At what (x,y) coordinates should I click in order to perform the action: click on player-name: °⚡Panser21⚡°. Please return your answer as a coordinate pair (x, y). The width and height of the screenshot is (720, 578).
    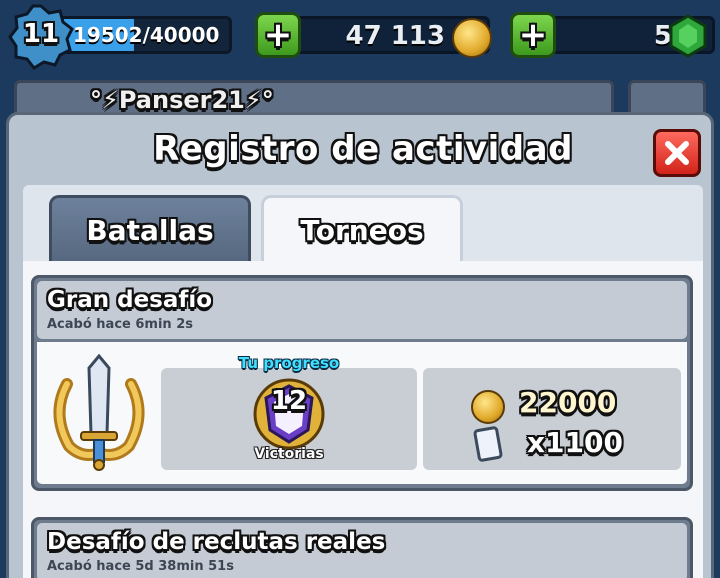
    Looking at the image, I should click on (182, 100).